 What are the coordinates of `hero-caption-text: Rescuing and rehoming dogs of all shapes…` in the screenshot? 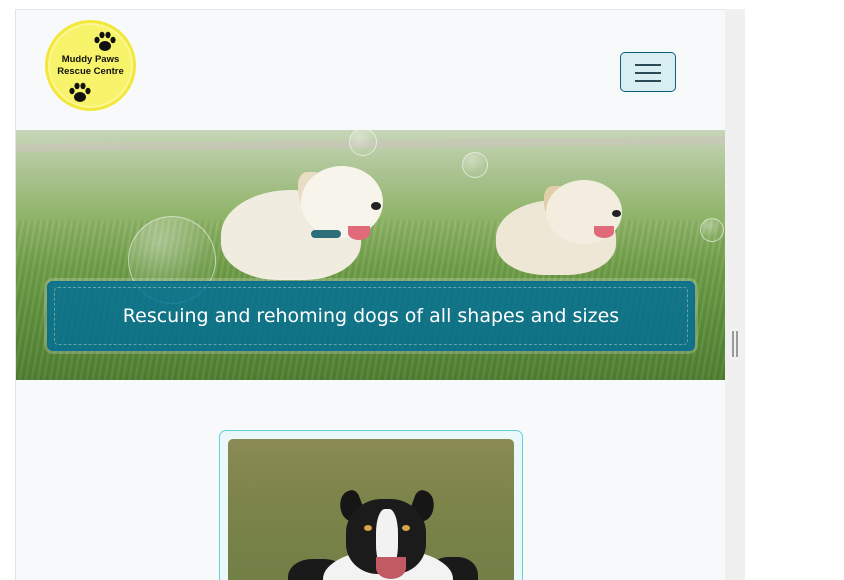 It's located at (371, 316).